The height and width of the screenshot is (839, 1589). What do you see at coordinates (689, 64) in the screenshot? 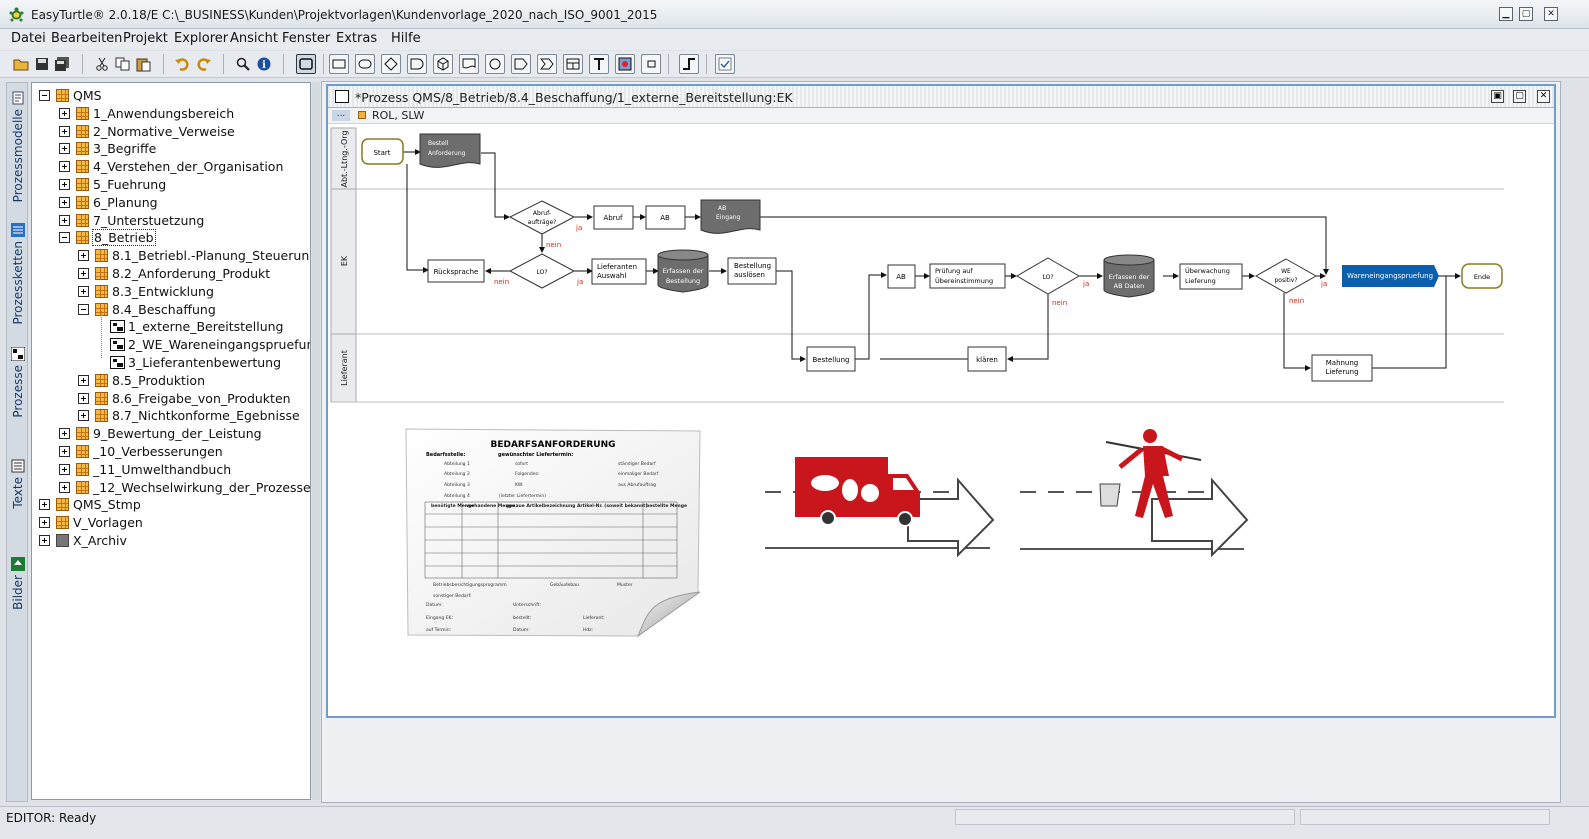
I see `connector-tool-icon` at bounding box center [689, 64].